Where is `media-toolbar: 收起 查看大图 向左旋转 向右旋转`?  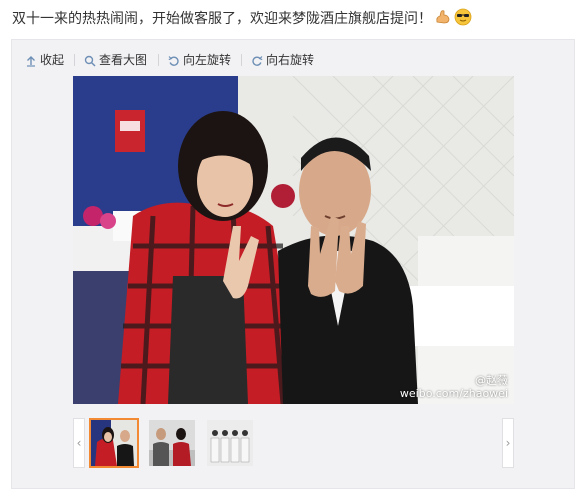
media-toolbar: 收起 查看大图 向左旋转 向右旋转 is located at coordinates (293, 60).